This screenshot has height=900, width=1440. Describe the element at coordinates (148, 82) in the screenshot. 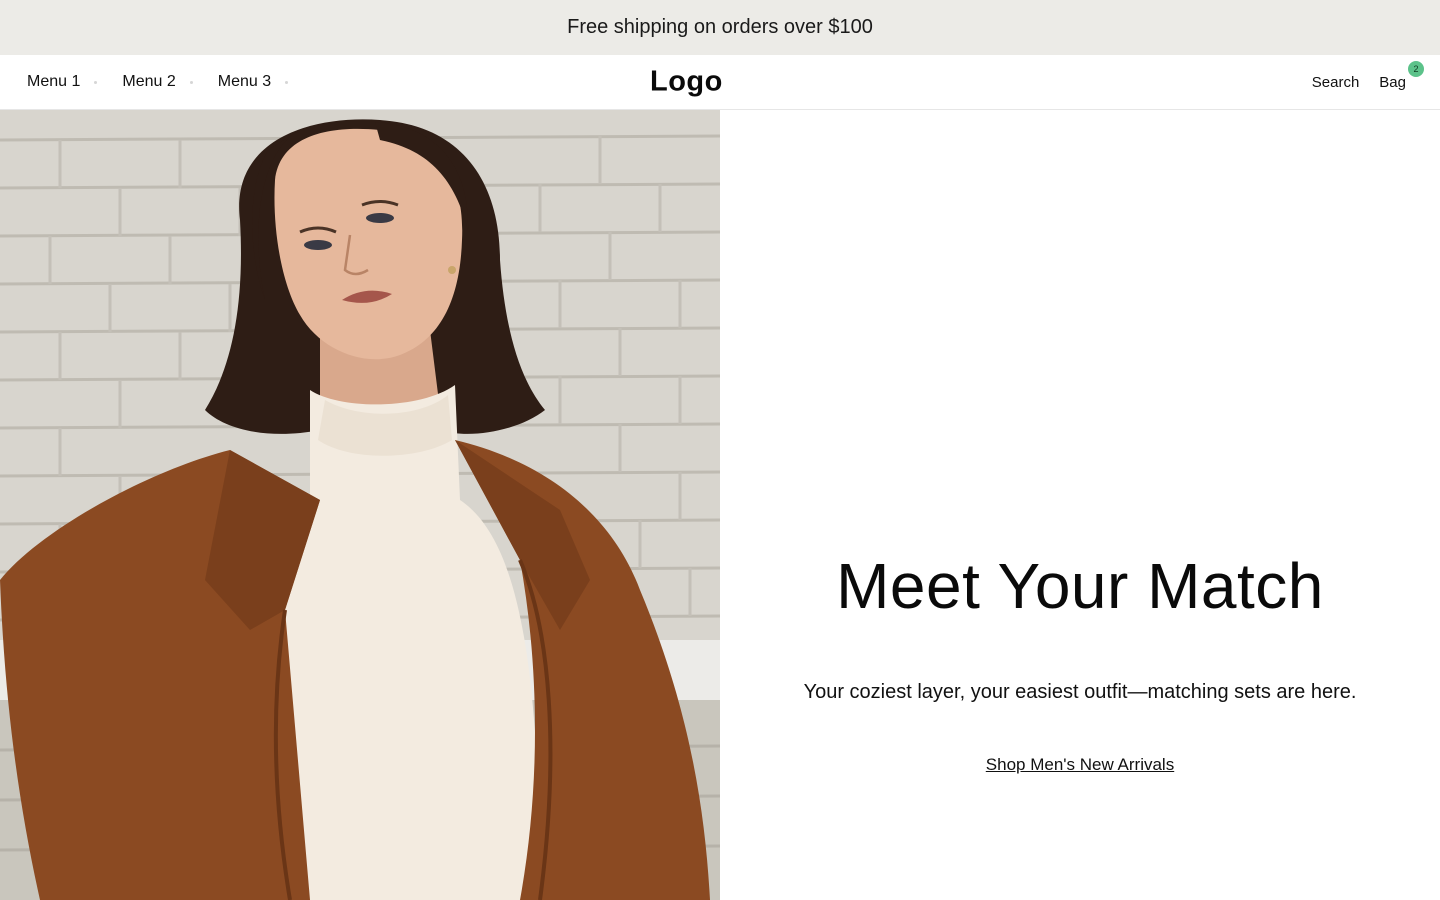

I see `nav-item-label: Menu 2` at that location.